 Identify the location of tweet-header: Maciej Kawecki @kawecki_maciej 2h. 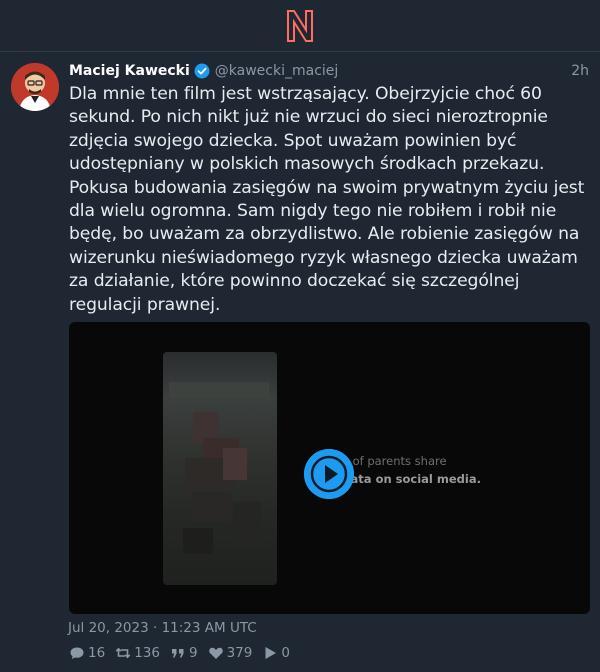
(329, 71).